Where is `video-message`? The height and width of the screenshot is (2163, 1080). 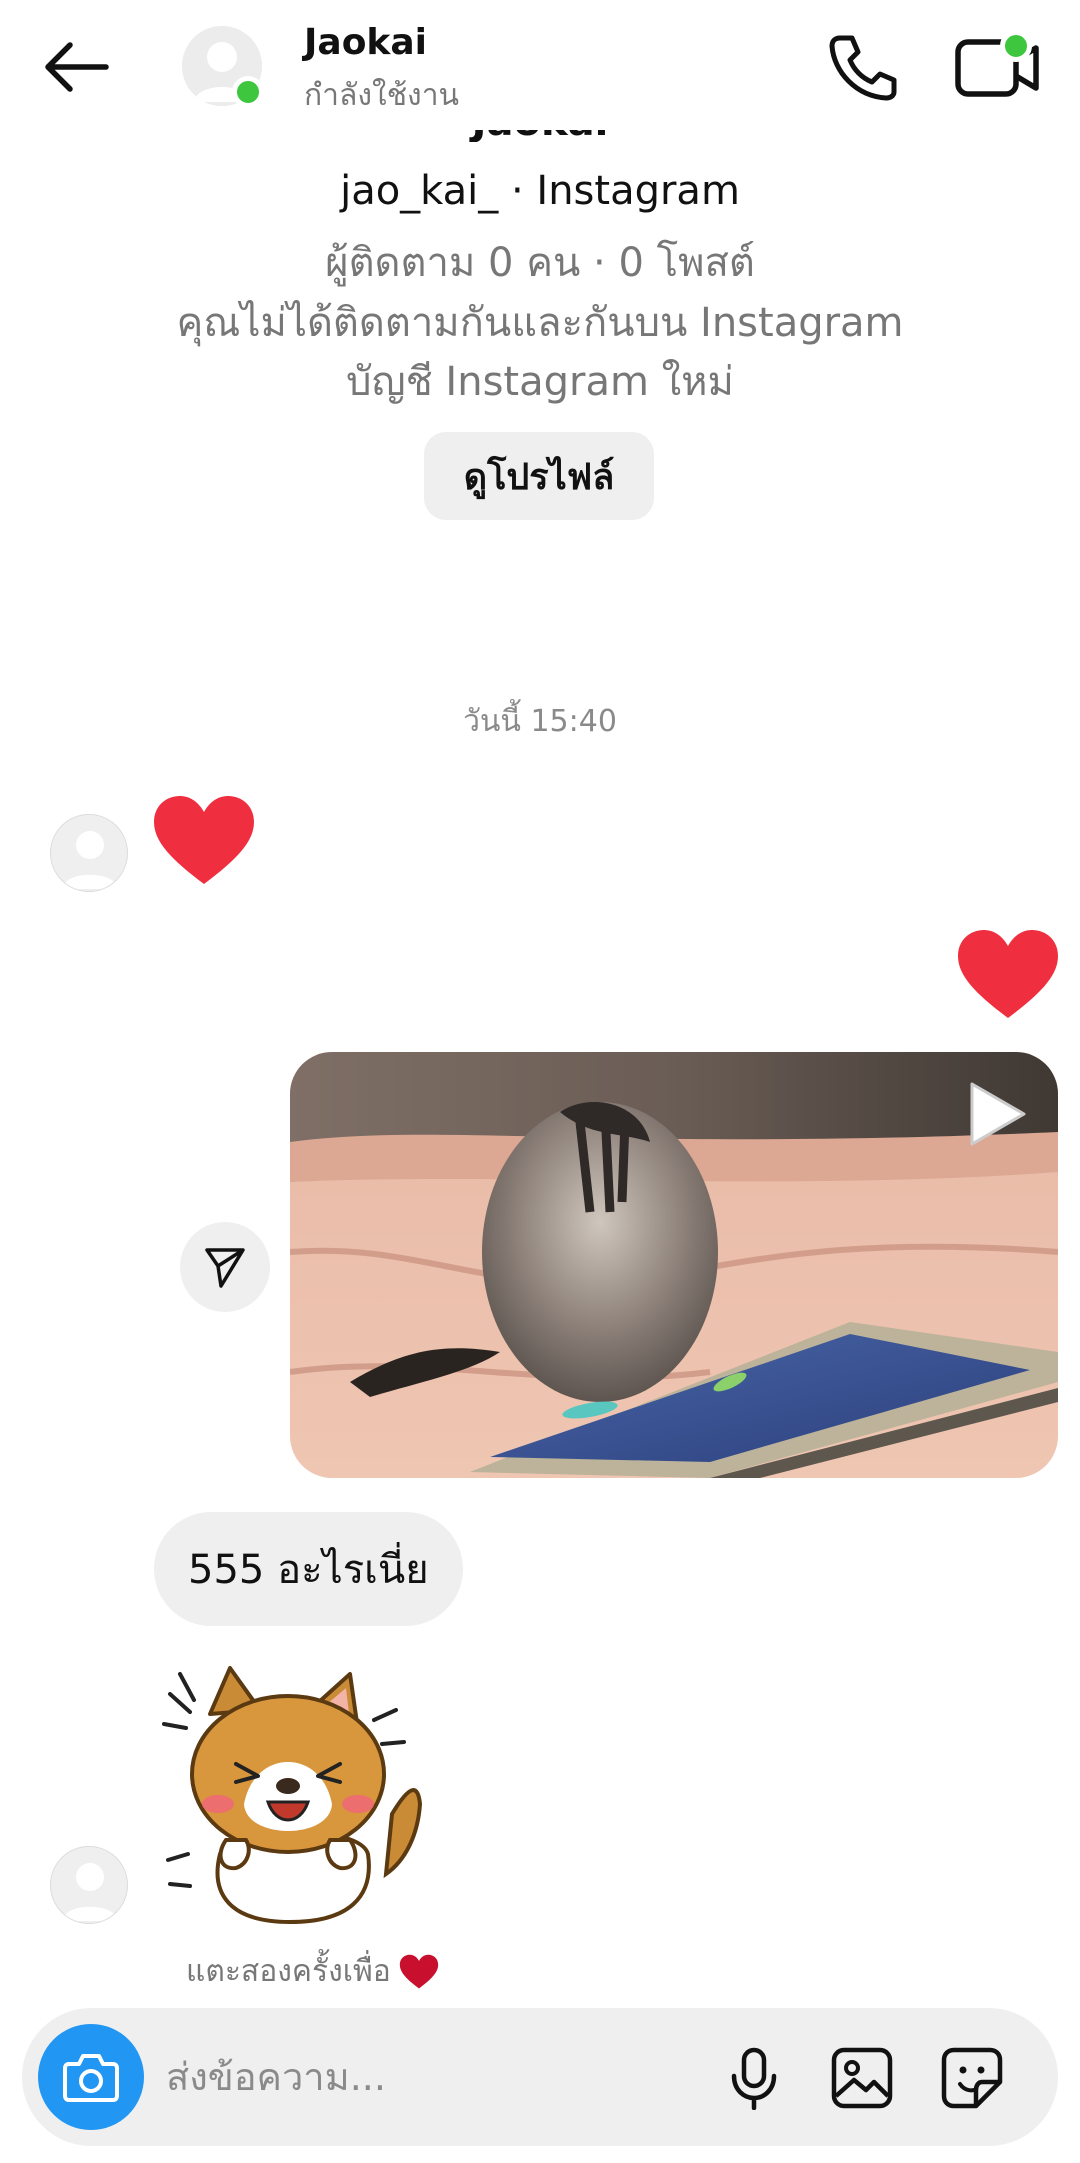
video-message is located at coordinates (674, 1265).